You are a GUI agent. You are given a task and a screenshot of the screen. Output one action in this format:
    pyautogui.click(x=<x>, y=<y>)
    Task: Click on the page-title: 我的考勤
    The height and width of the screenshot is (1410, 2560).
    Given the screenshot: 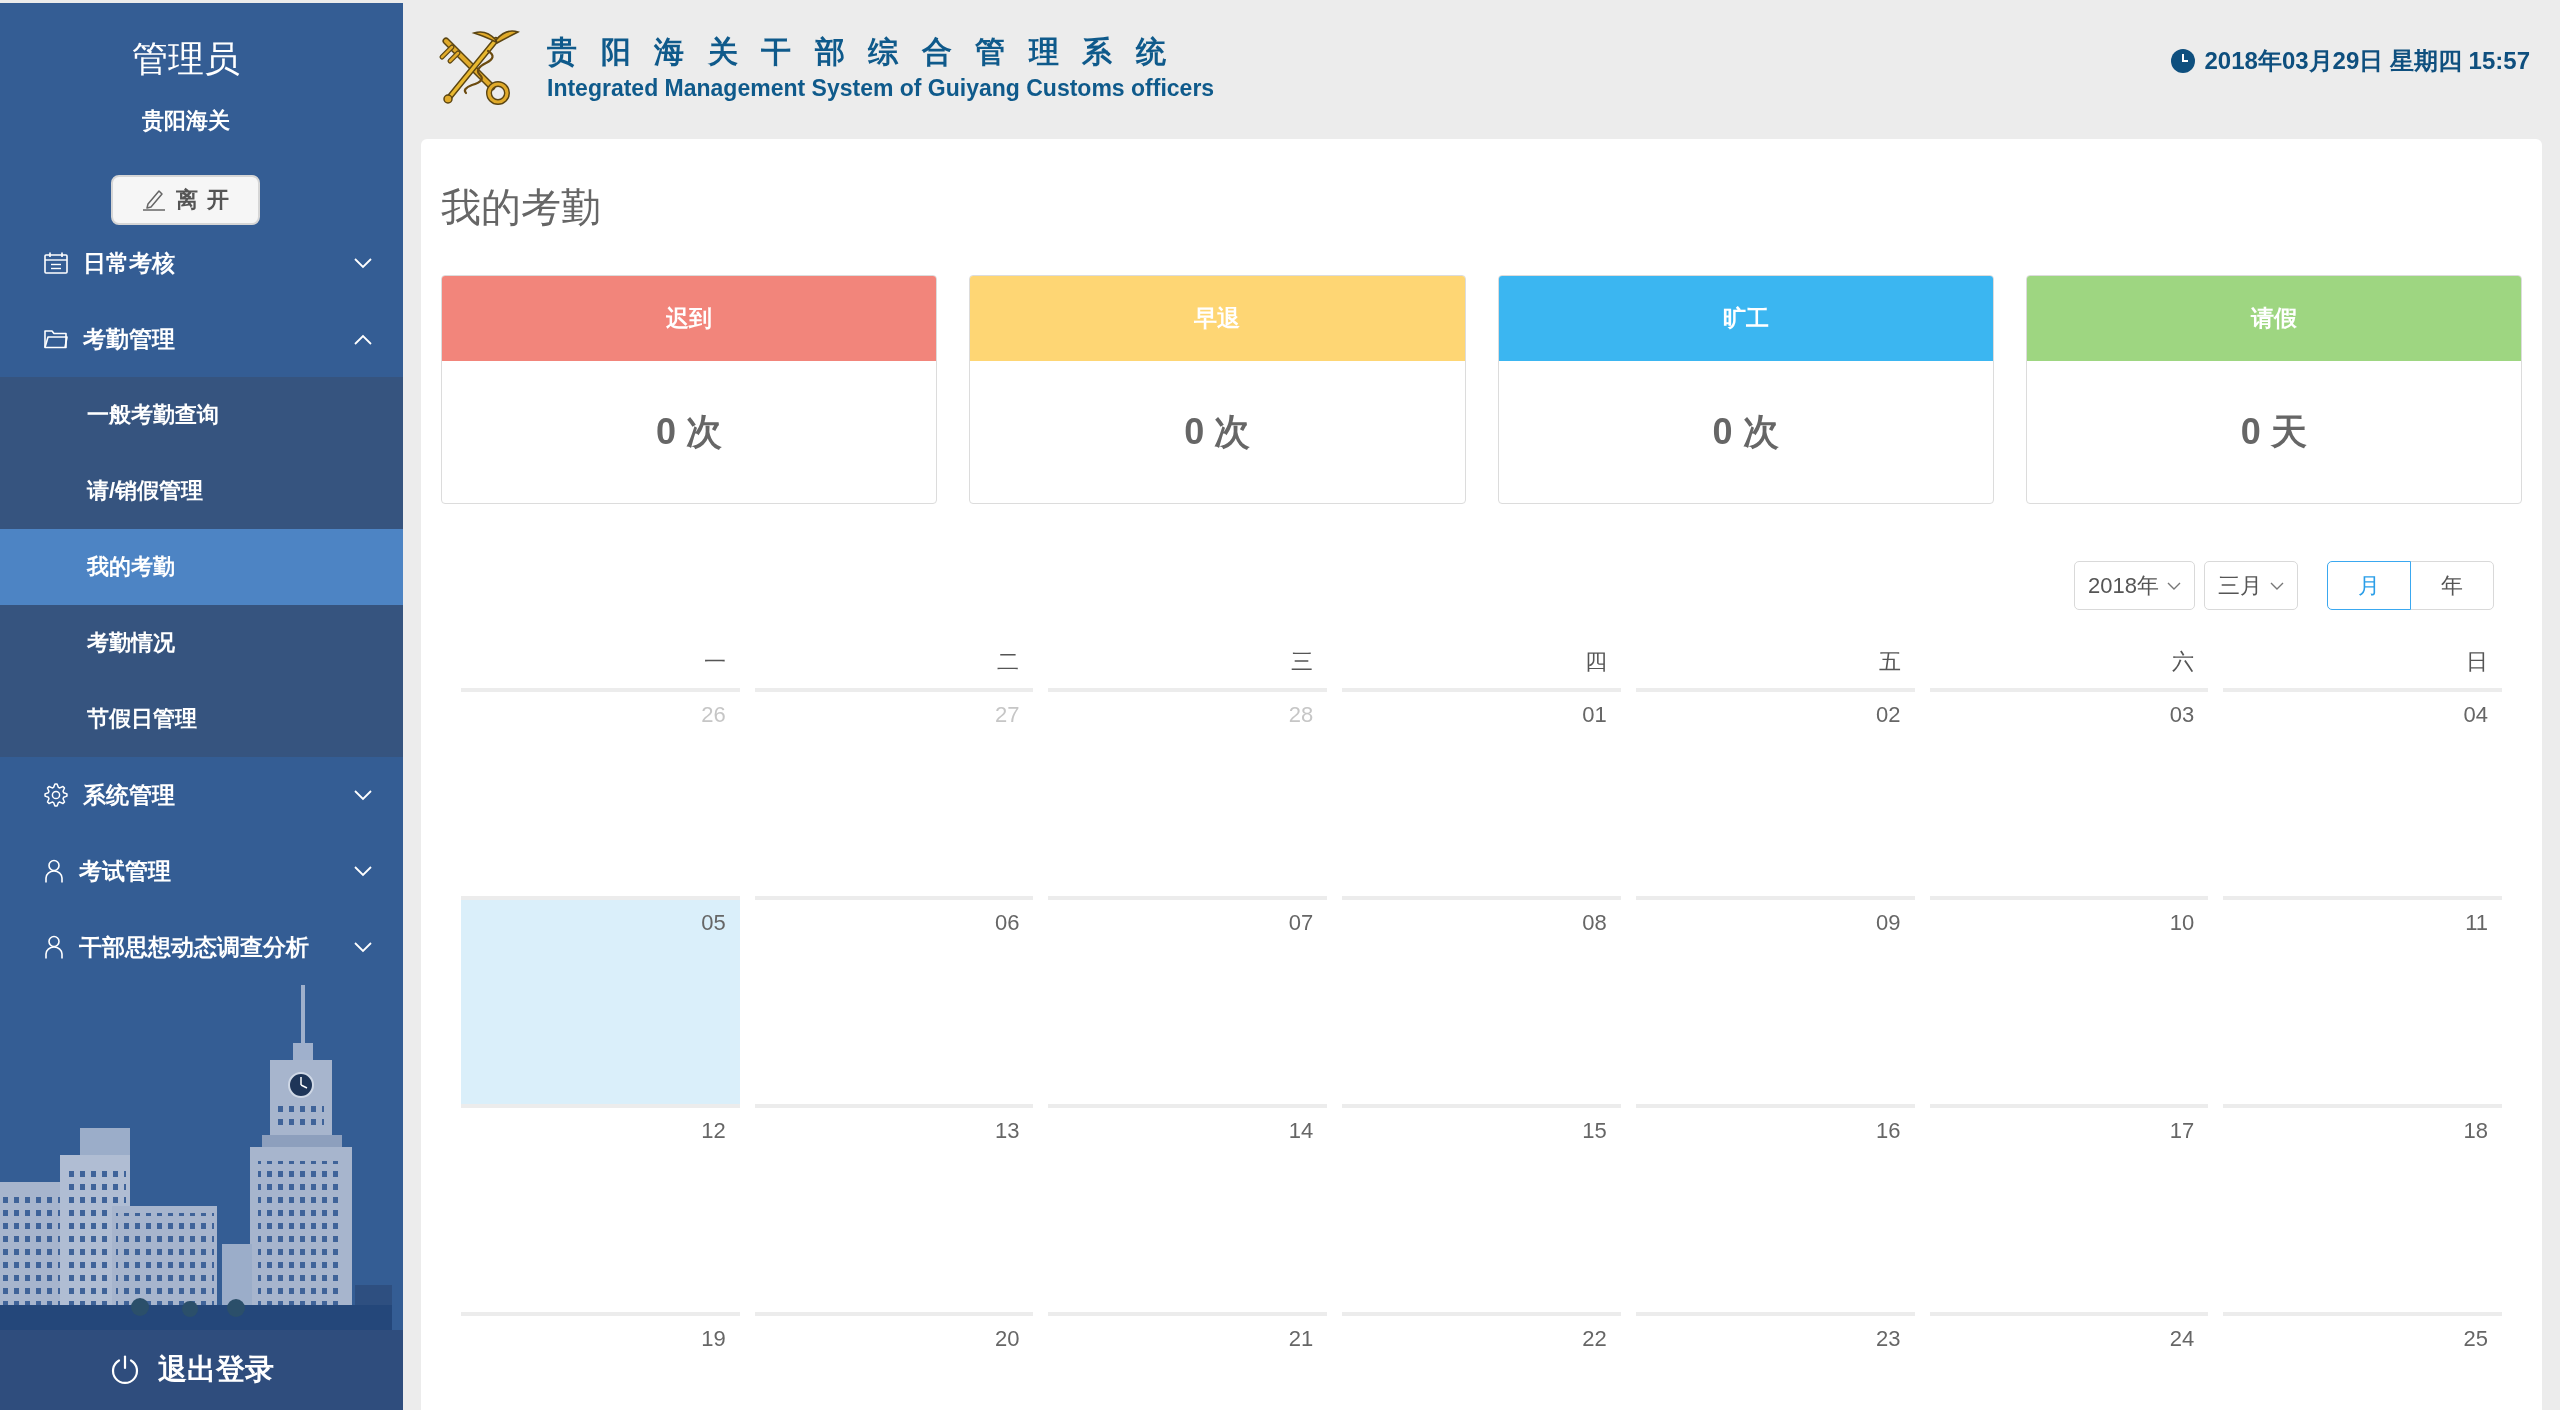 What is the action you would take?
    pyautogui.click(x=521, y=207)
    